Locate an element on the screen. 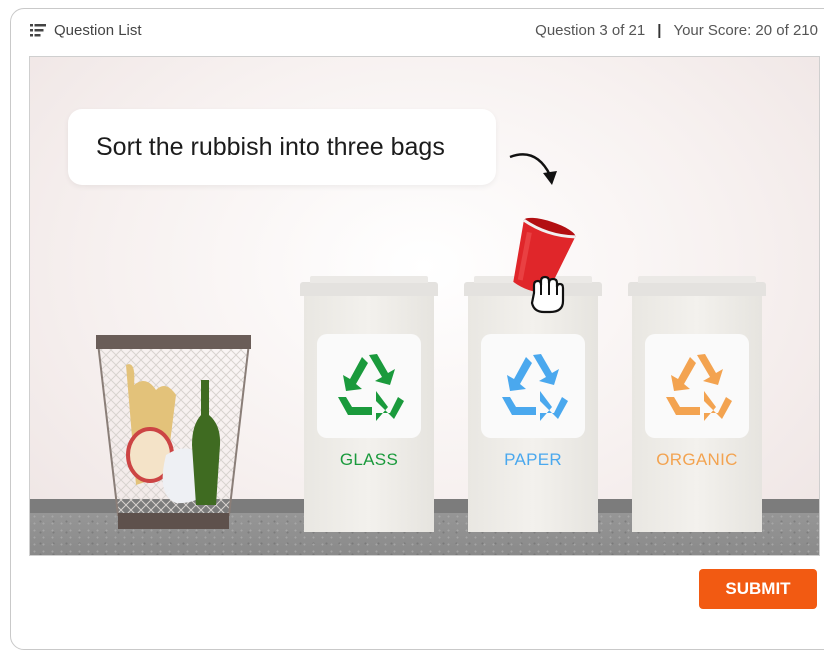 This screenshot has width=824, height=650. quiz-status: Question 3 of 21 | Your Score: 20 of 210 is located at coordinates (676, 30).